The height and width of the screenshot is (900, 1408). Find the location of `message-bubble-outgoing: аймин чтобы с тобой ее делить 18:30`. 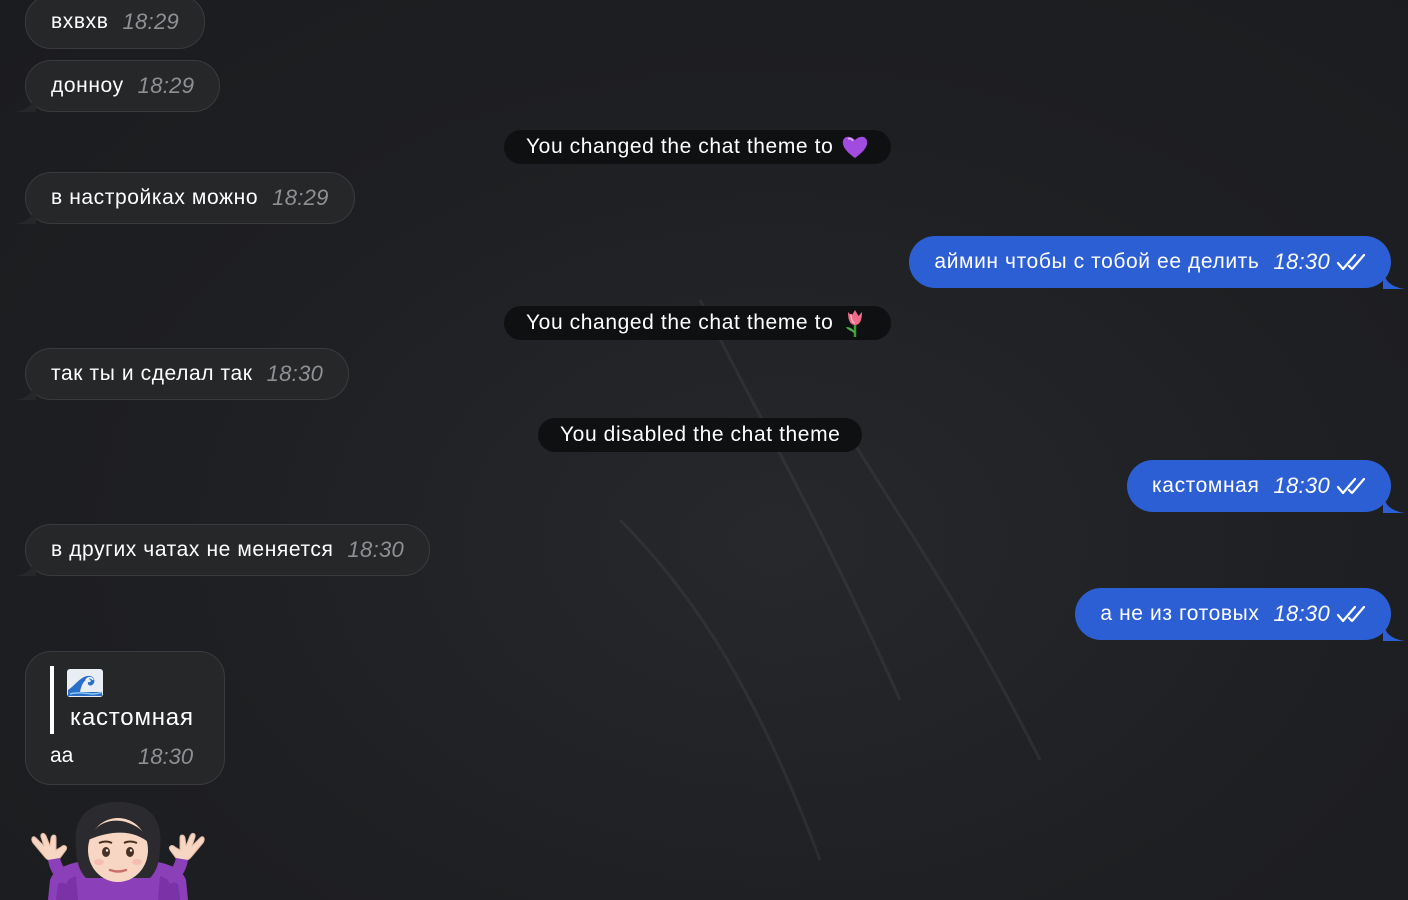

message-bubble-outgoing: аймин чтобы с тобой ее делить 18:30 is located at coordinates (1157, 262).